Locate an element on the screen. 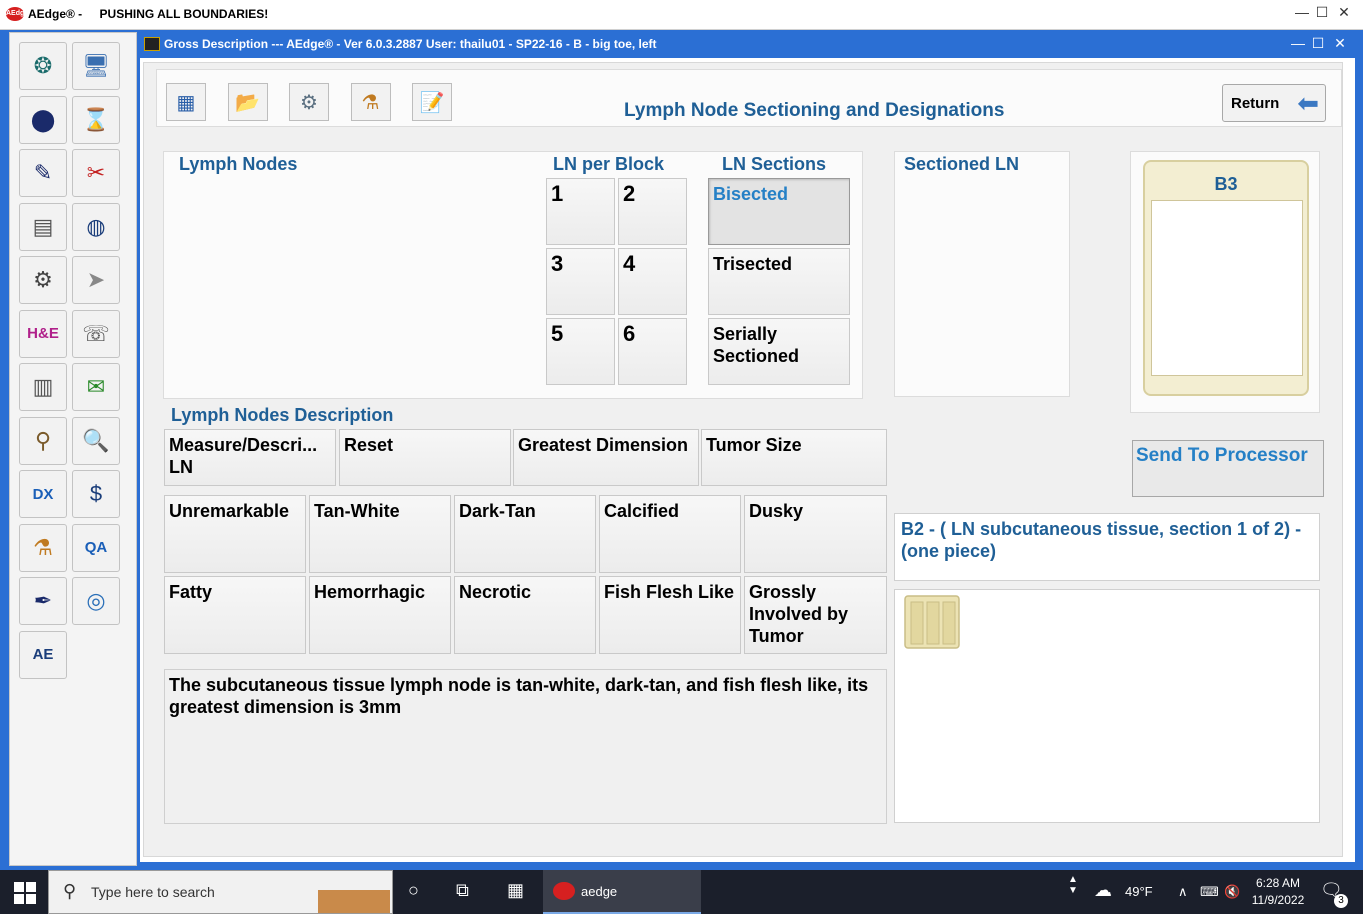 Image resolution: width=1363 pixels, height=914 pixels. maximize-icon: ☐ is located at coordinates (1322, 12).